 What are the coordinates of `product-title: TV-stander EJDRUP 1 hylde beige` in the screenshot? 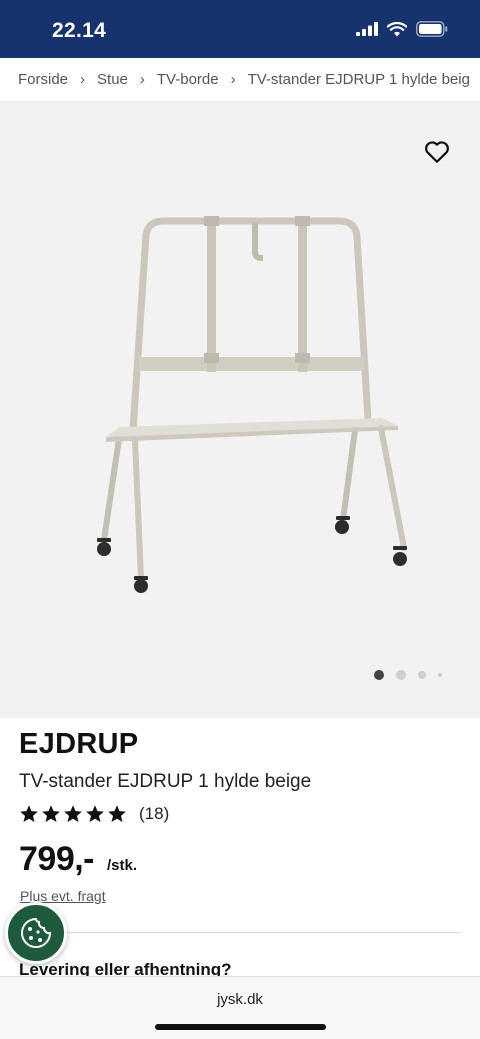 It's located at (165, 781).